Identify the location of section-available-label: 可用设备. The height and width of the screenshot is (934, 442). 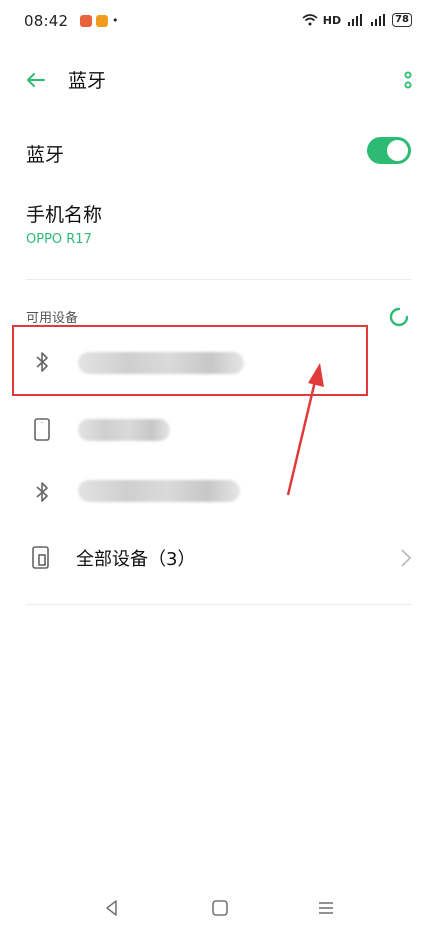
(52, 318).